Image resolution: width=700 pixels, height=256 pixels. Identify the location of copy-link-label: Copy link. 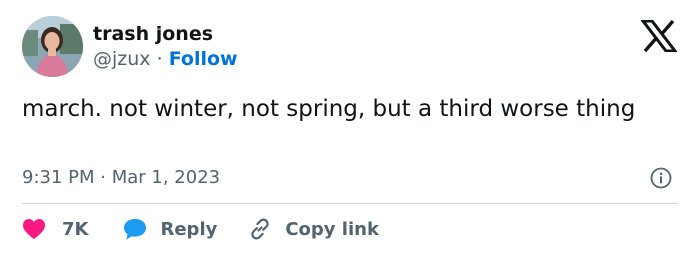
(332, 229).